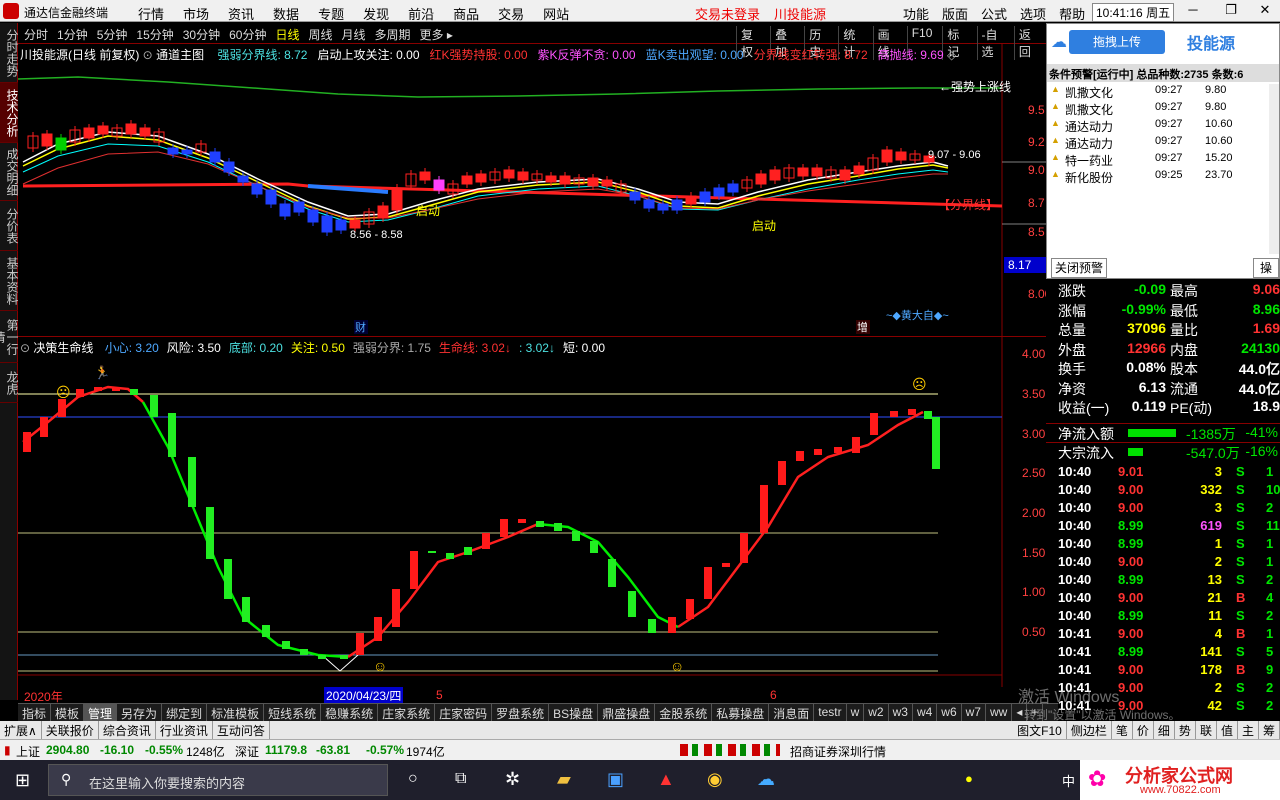  I want to click on bottom-tab-5: 标准模板, so click(236, 712).